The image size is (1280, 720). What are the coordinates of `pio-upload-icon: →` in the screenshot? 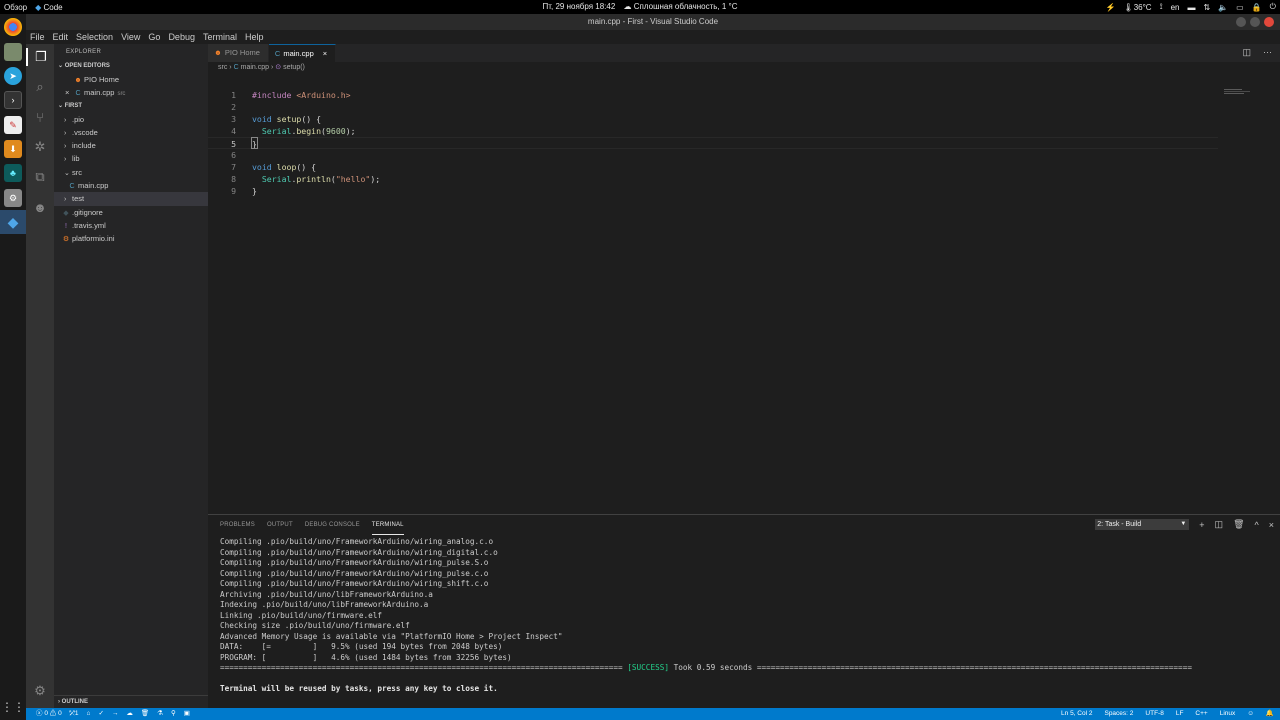 It's located at (115, 714).